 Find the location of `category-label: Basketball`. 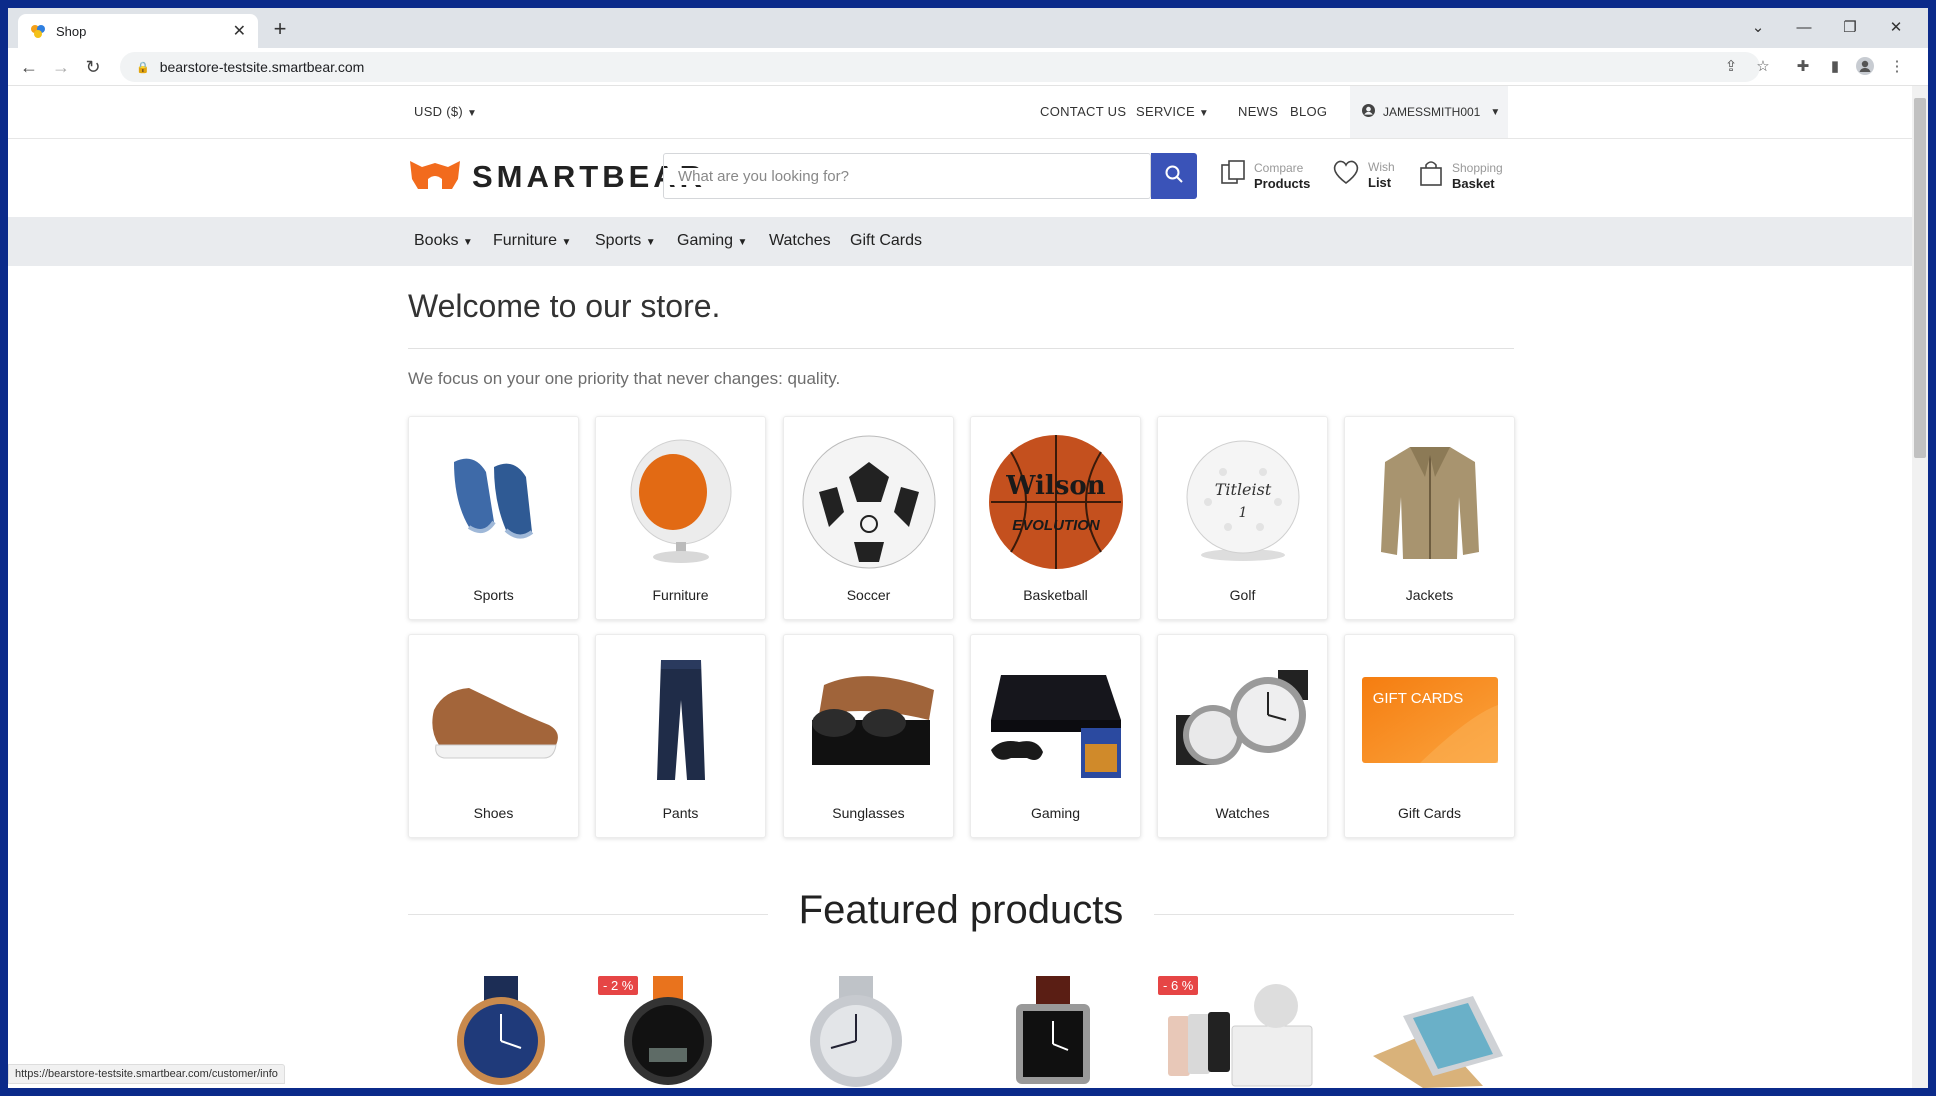

category-label: Basketball is located at coordinates (1055, 595).